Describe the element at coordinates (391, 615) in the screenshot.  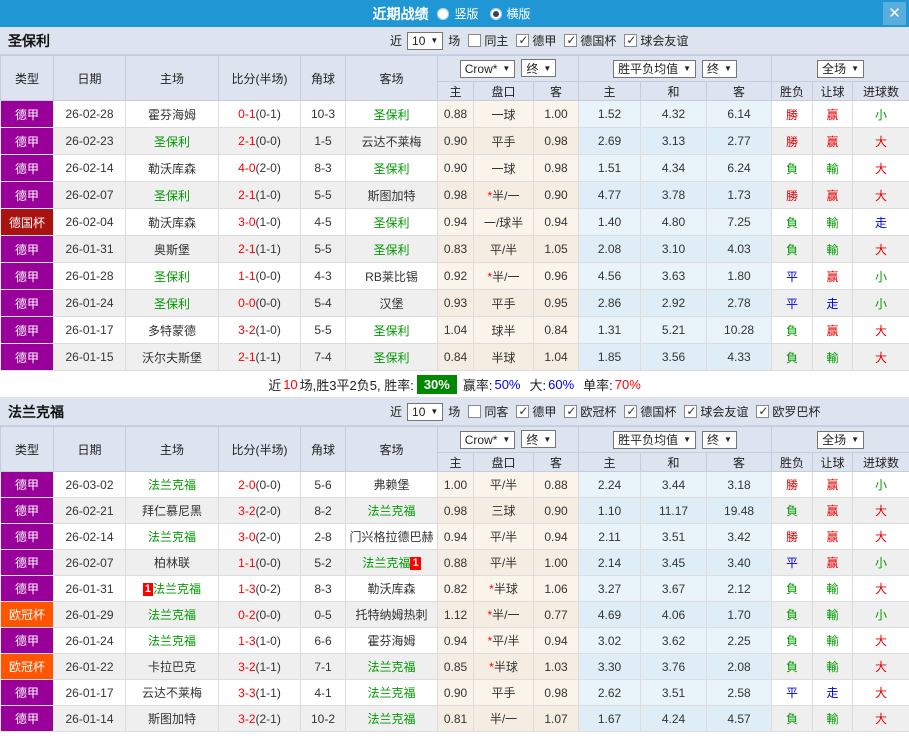
I see `team-name: 托特纳姆热刺` at that location.